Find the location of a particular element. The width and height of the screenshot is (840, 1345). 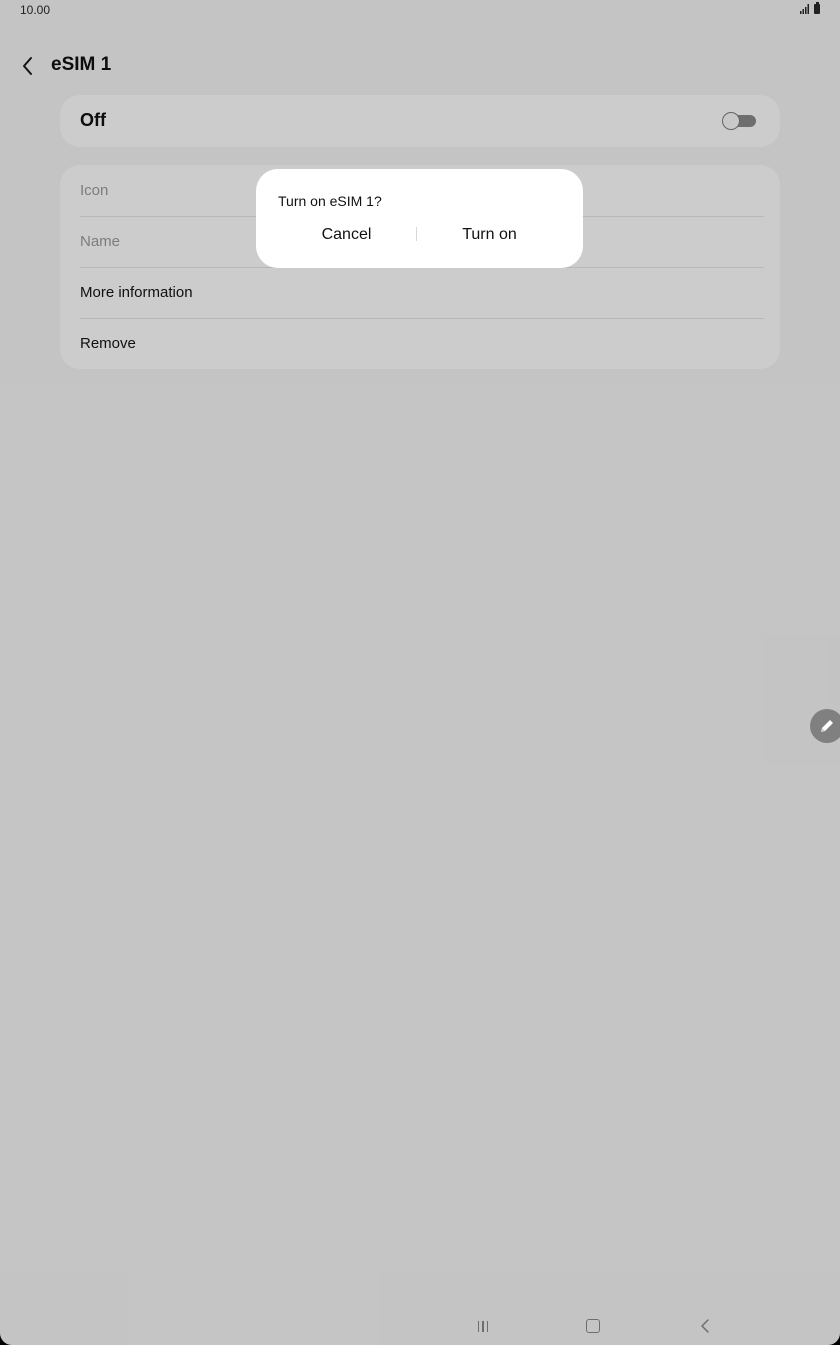

dialog-title: Turn on eSIM 1? is located at coordinates (330, 201).